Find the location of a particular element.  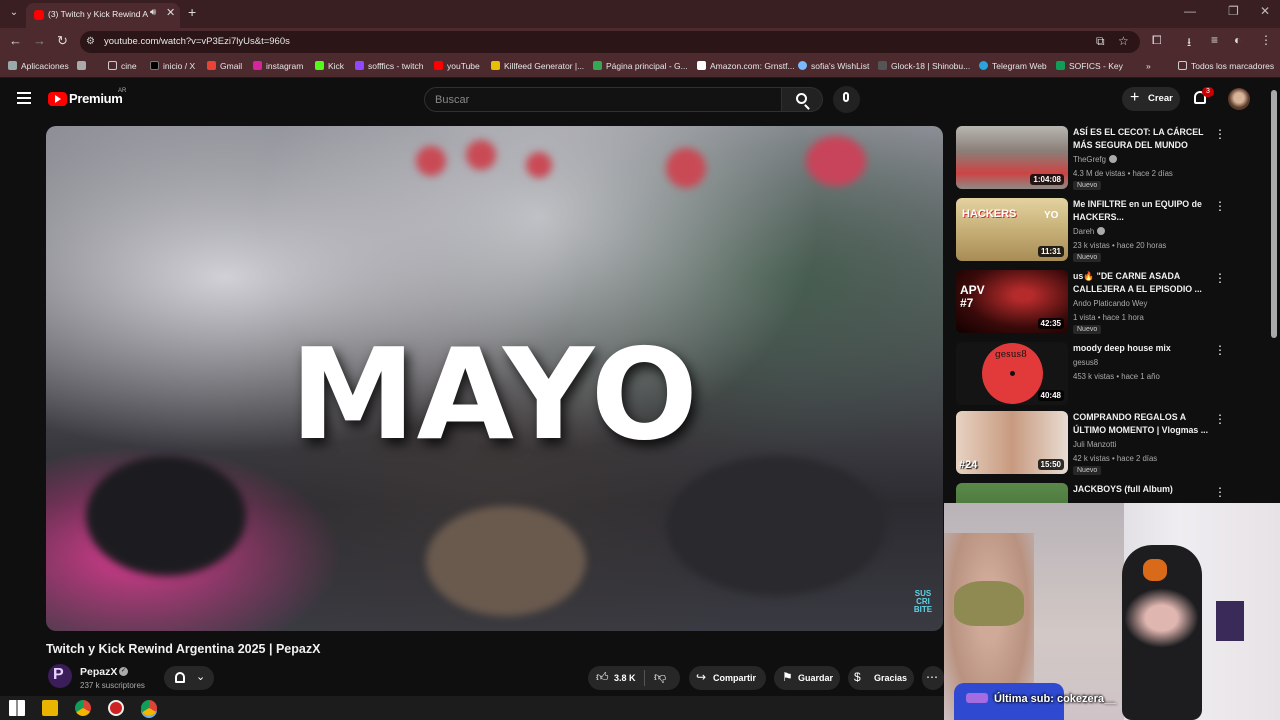

subscribed-notifications-button: ⌄ is located at coordinates (189, 678).